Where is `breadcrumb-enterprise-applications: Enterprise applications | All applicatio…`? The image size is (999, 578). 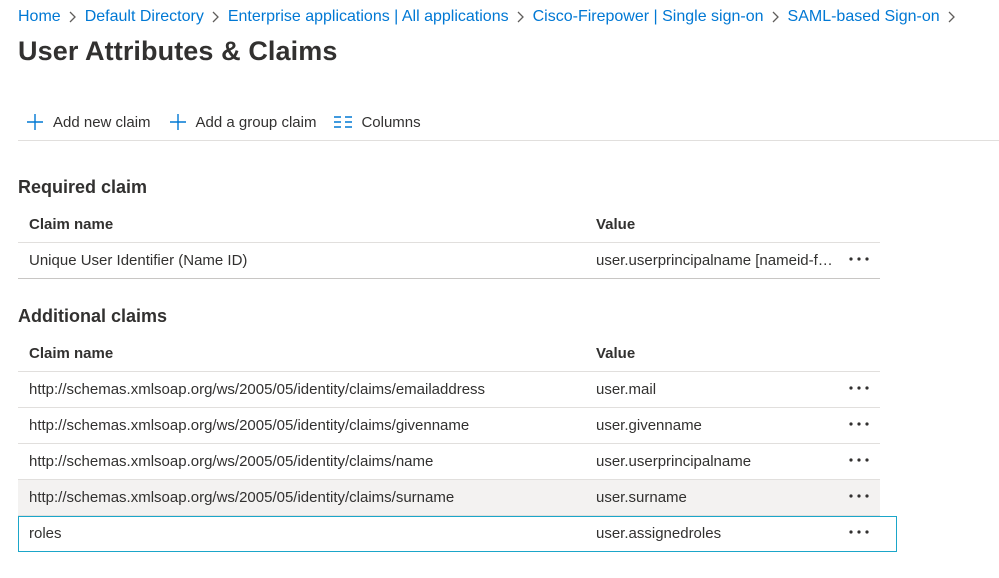 breadcrumb-enterprise-applications: Enterprise applications | All applicatio… is located at coordinates (368, 17).